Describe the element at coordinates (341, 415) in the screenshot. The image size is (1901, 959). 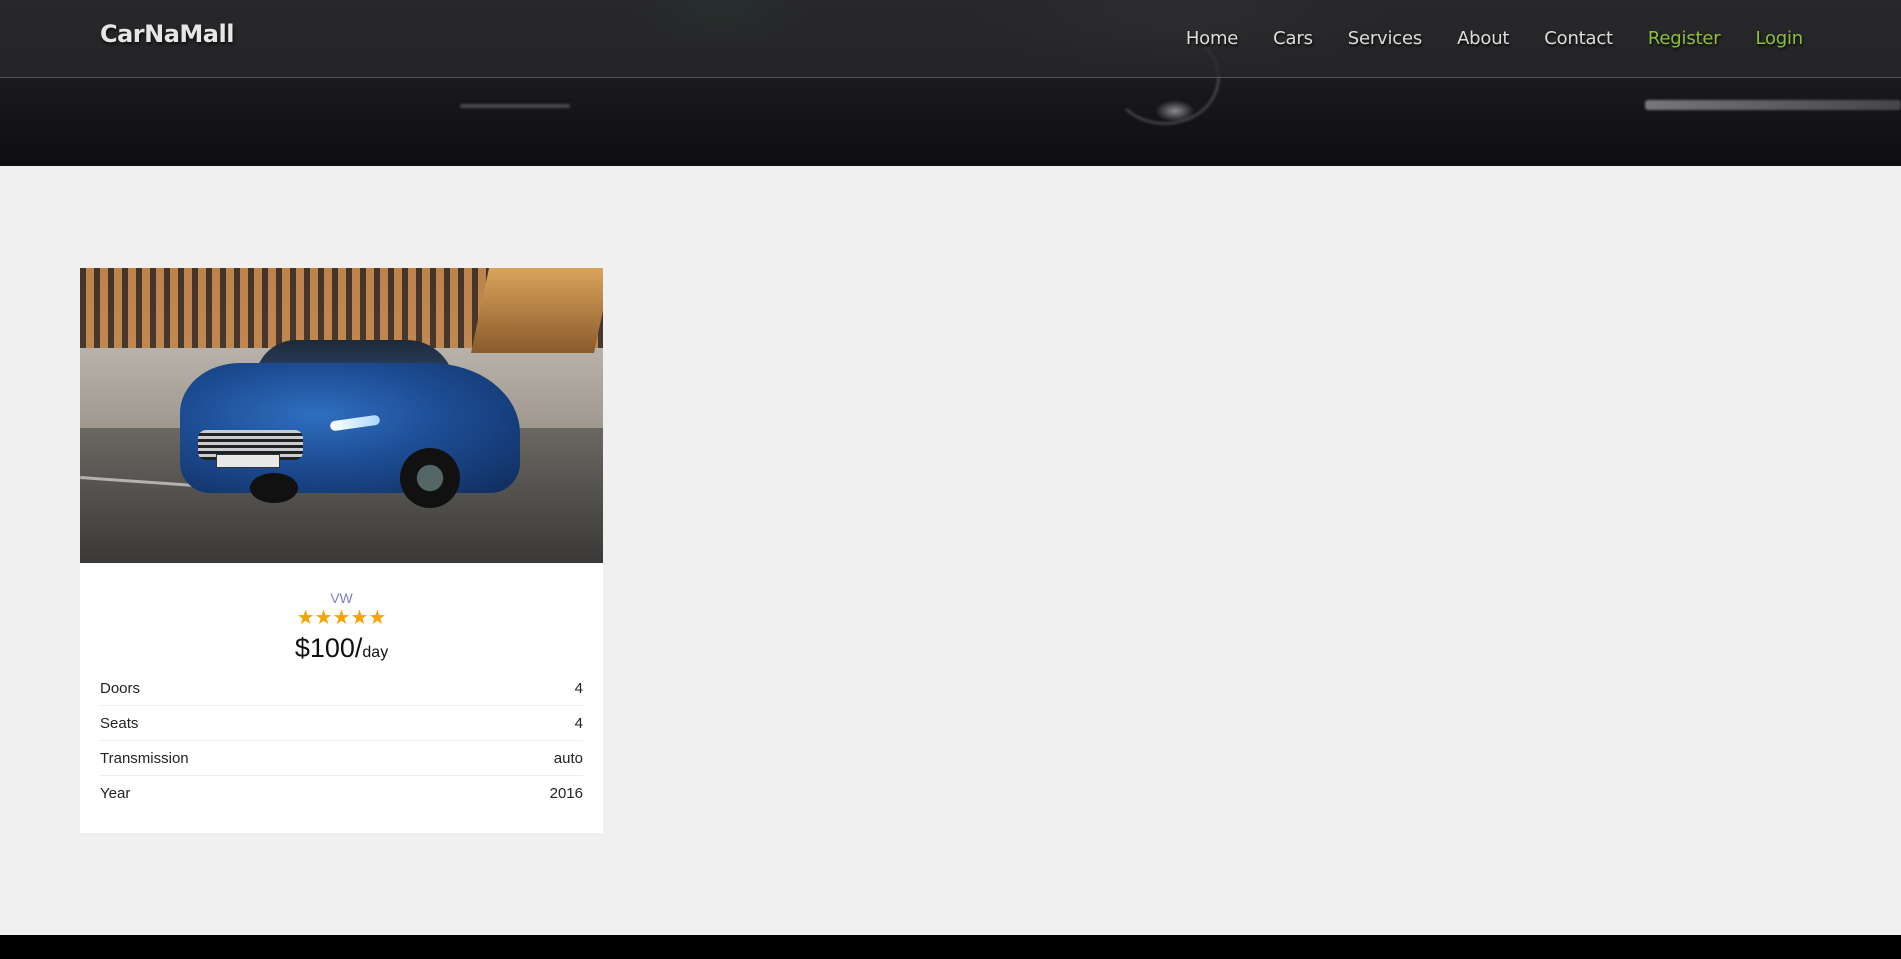
I see `car-photo` at that location.